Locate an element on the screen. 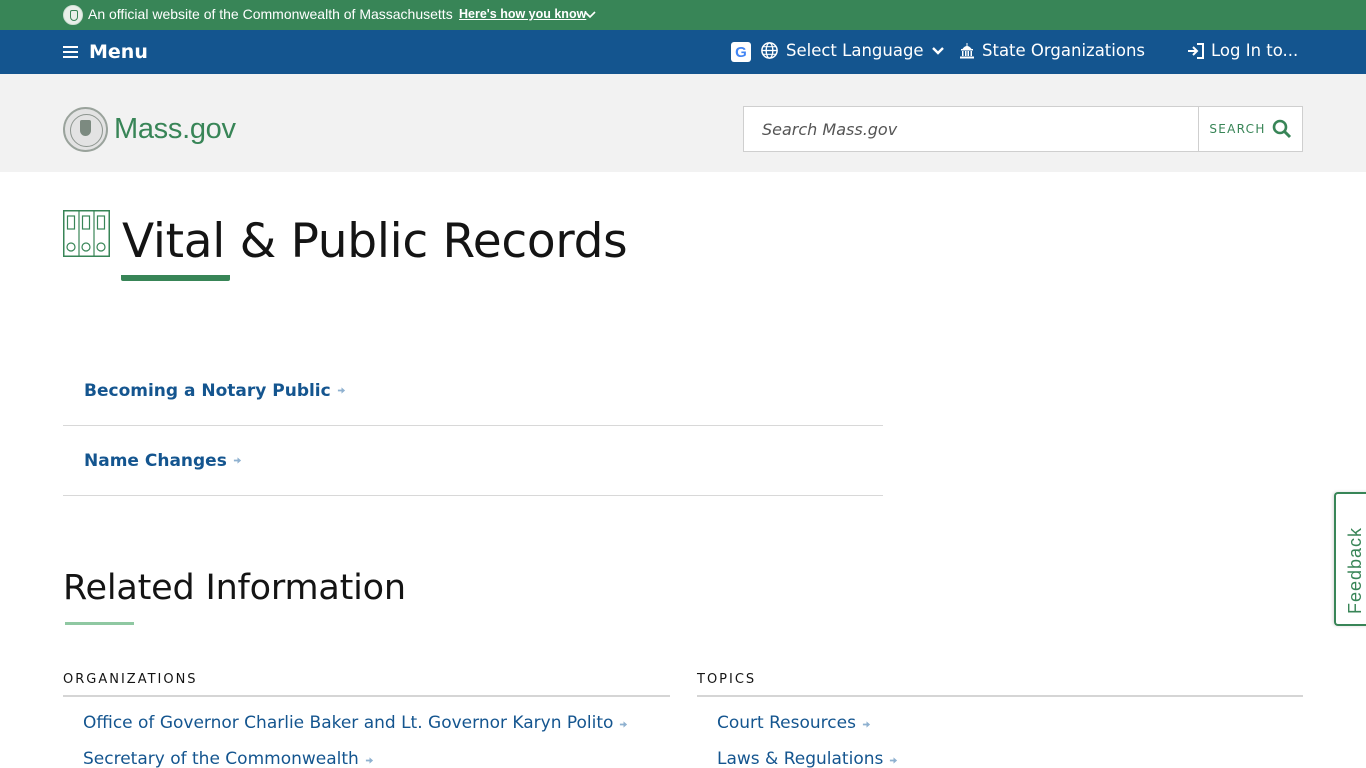 Image resolution: width=1366 pixels, height=768 pixels. feedback-label: Feedback is located at coordinates (1355, 570).